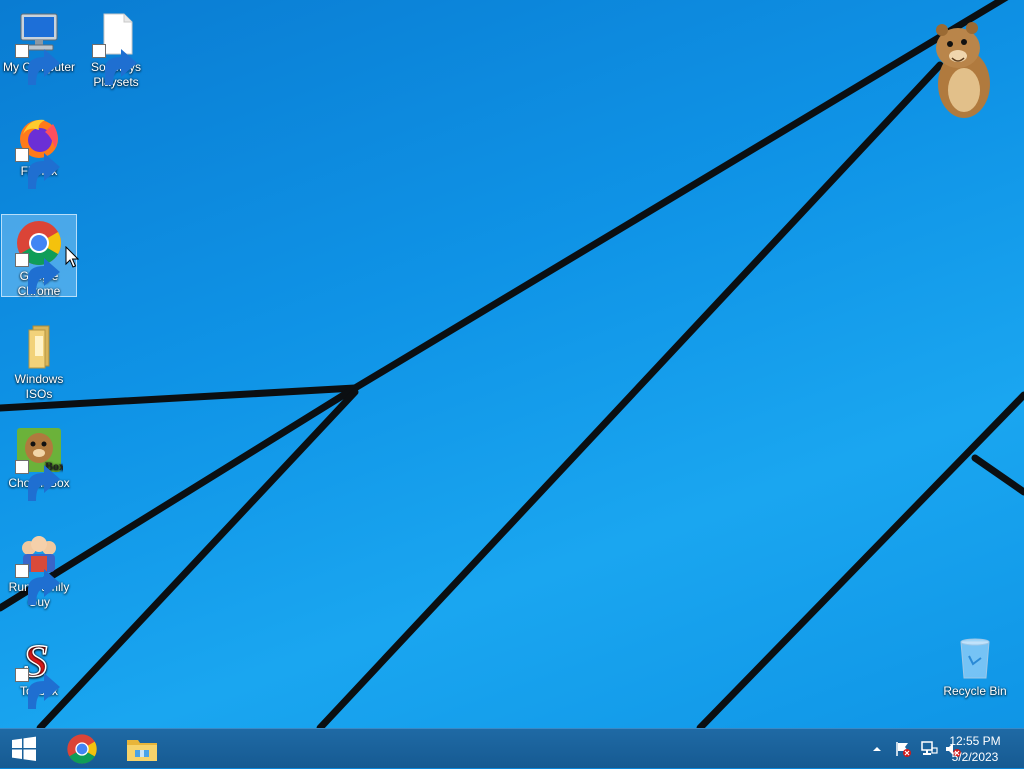 The height and width of the screenshot is (769, 1024). I want to click on chomikbox-icon: Box, so click(39, 463).